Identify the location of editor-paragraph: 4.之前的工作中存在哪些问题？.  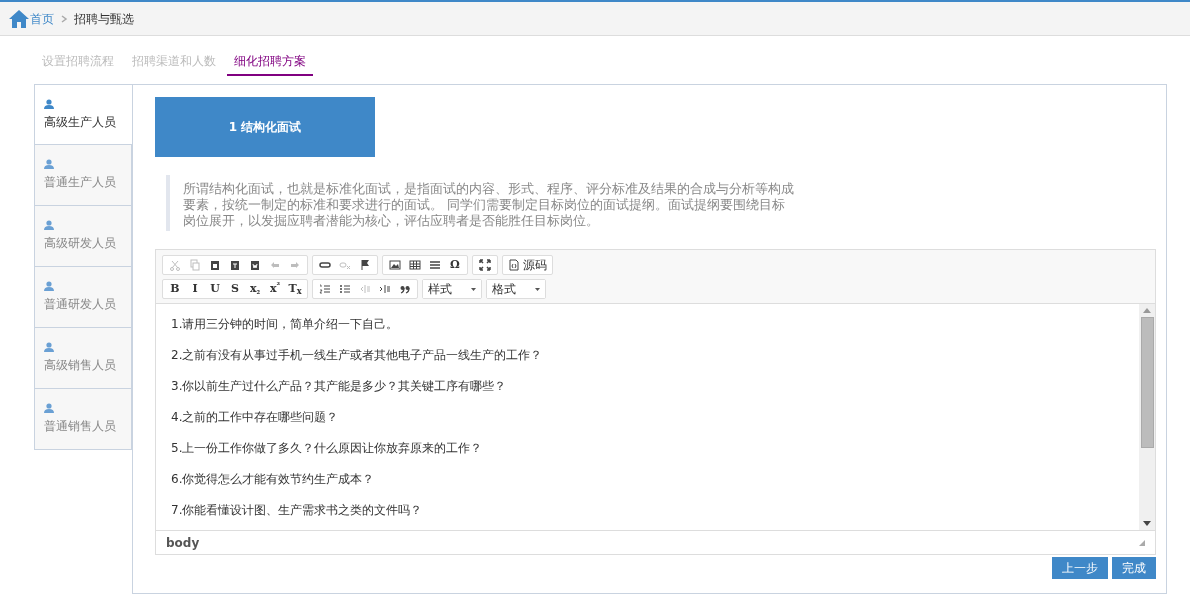
(255, 417).